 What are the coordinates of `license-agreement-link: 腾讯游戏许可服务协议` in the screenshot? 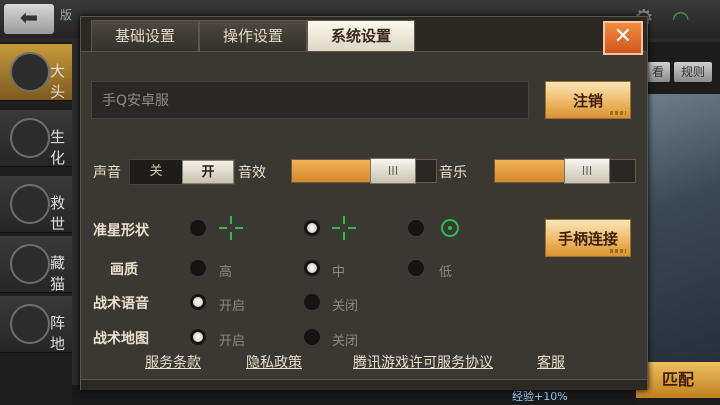 It's located at (423, 362).